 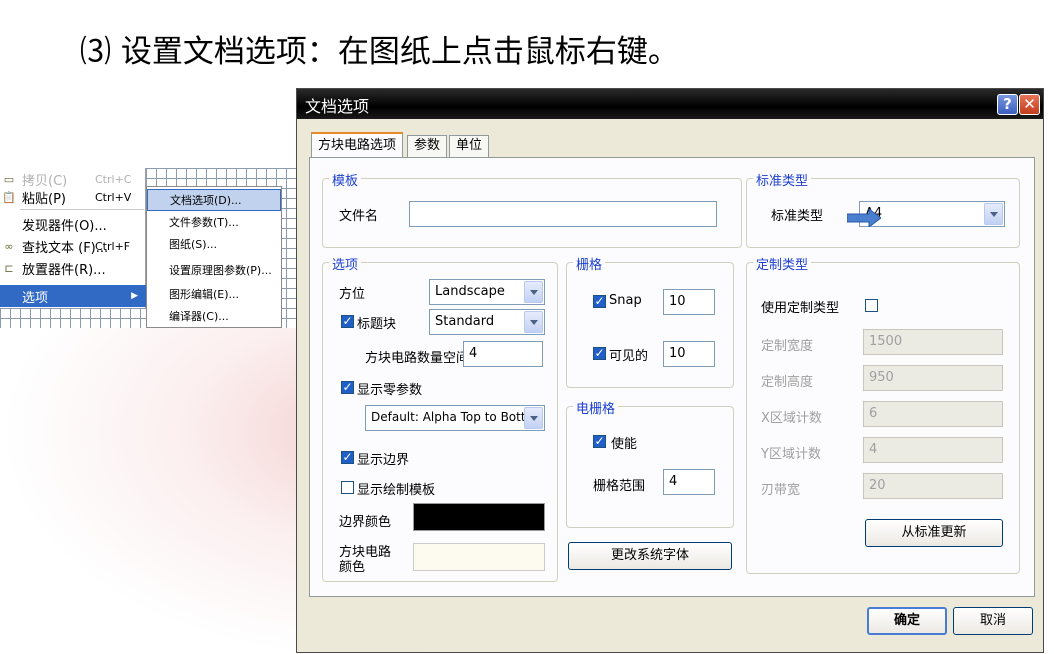 I want to click on binoculars-icon: ∞, so click(x=9, y=246).